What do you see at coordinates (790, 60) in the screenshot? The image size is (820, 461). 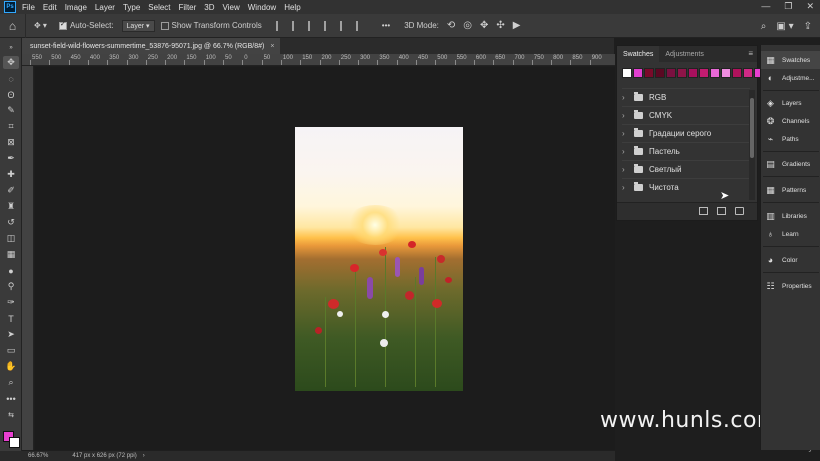 I see `dock-swatches: ▦ Swatches` at bounding box center [790, 60].